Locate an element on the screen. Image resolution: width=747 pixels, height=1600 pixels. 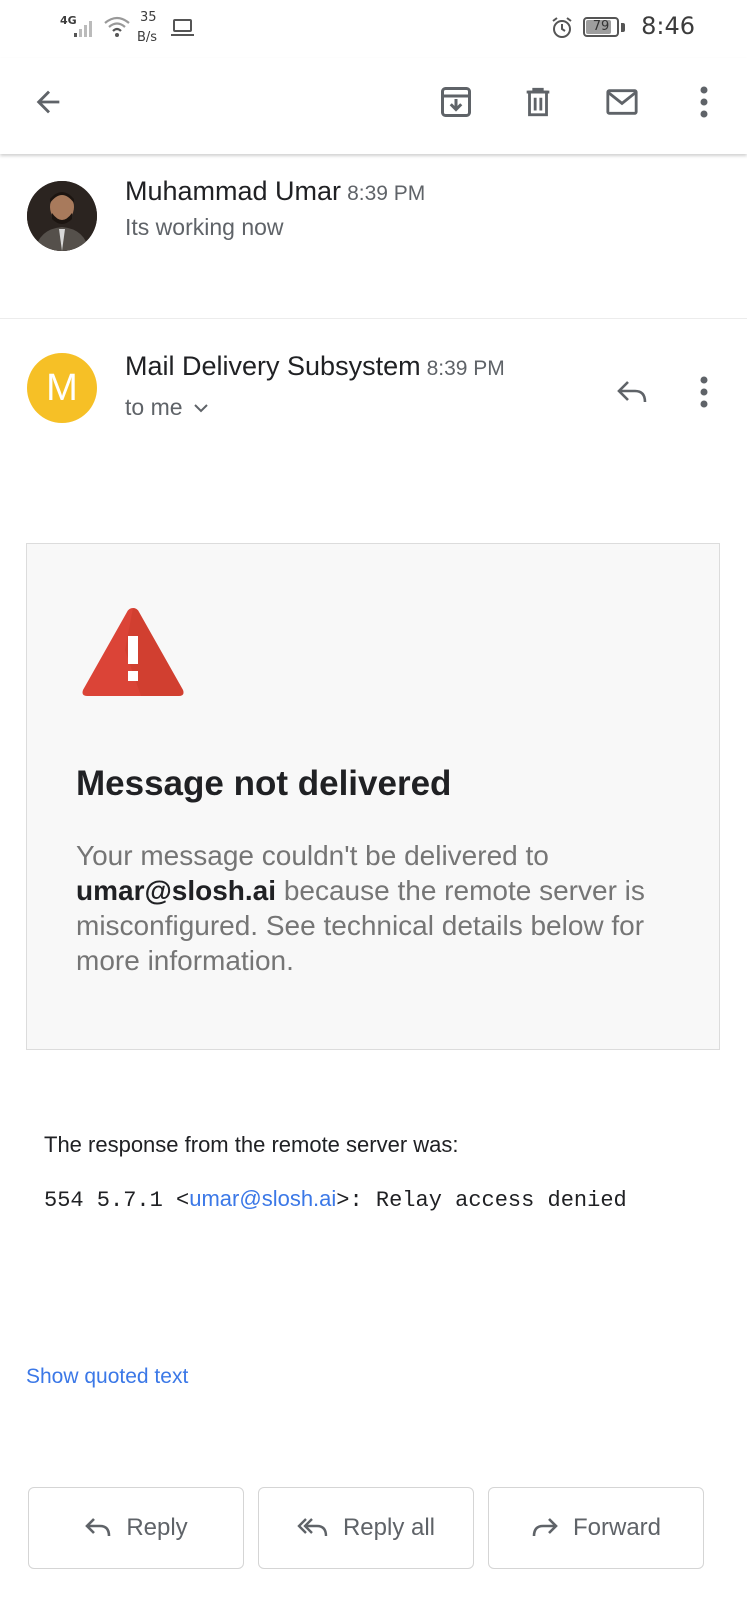
response-code-suffix: >: Relay access denied is located at coordinates (481, 1200).